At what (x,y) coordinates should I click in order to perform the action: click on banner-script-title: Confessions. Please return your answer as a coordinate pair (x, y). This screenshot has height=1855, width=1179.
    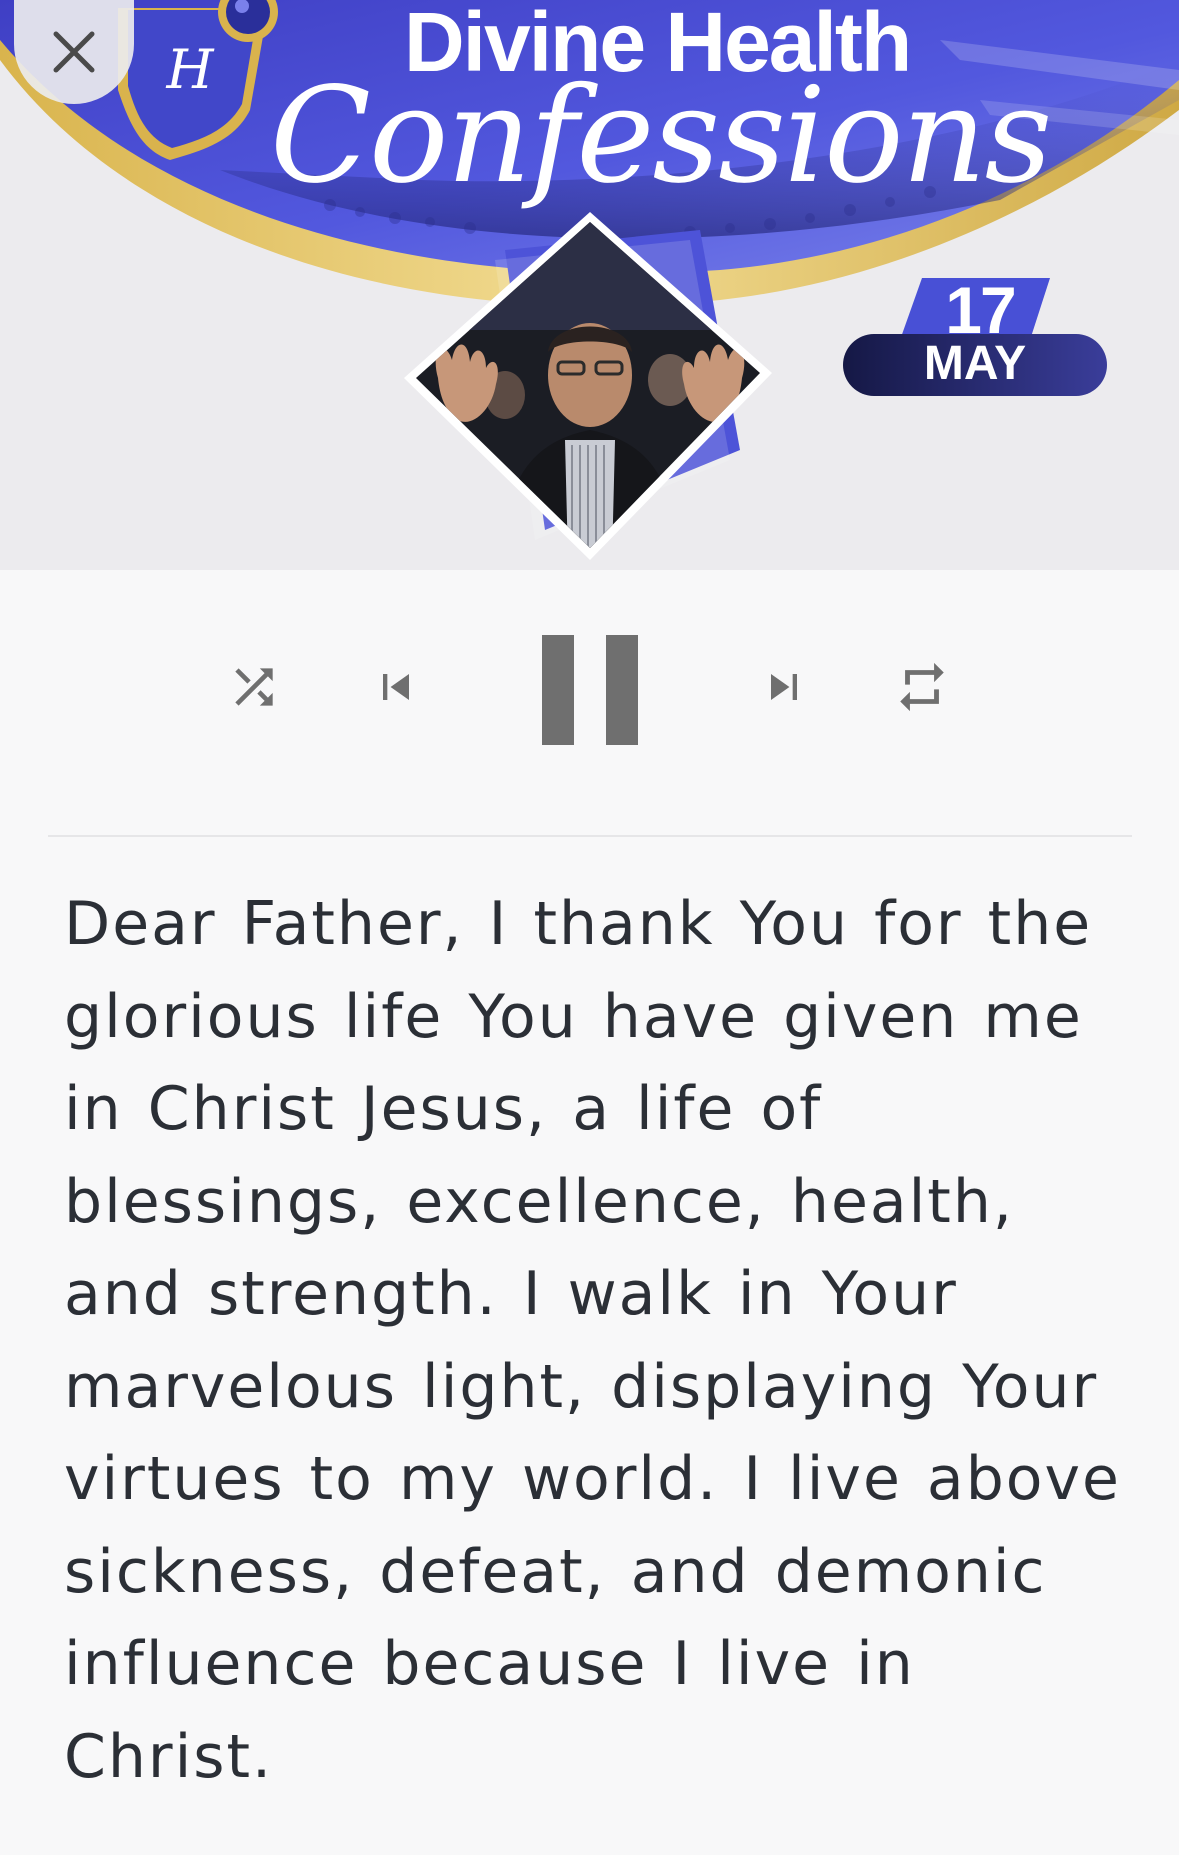
    Looking at the image, I should click on (661, 136).